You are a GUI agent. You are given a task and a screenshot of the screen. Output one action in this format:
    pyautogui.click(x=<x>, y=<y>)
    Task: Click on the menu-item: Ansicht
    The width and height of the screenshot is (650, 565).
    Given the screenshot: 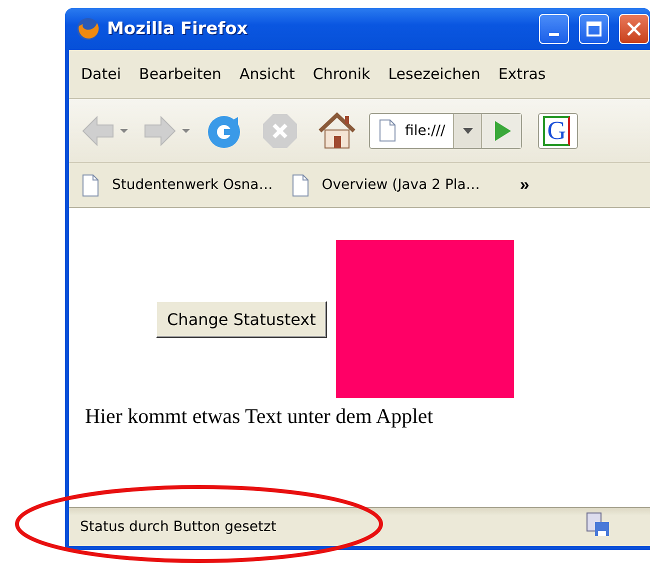 What is the action you would take?
    pyautogui.click(x=264, y=74)
    